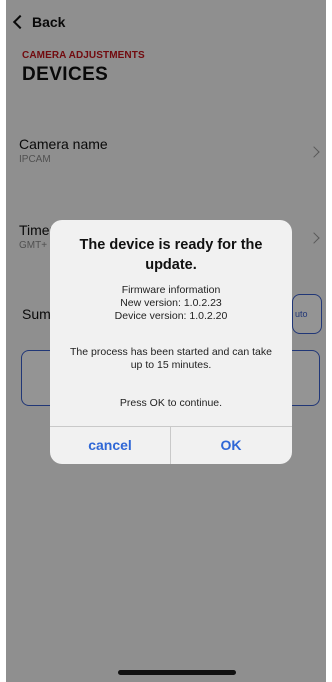 The width and height of the screenshot is (332, 682). Describe the element at coordinates (177, 672) in the screenshot. I see `home-indicator` at that location.